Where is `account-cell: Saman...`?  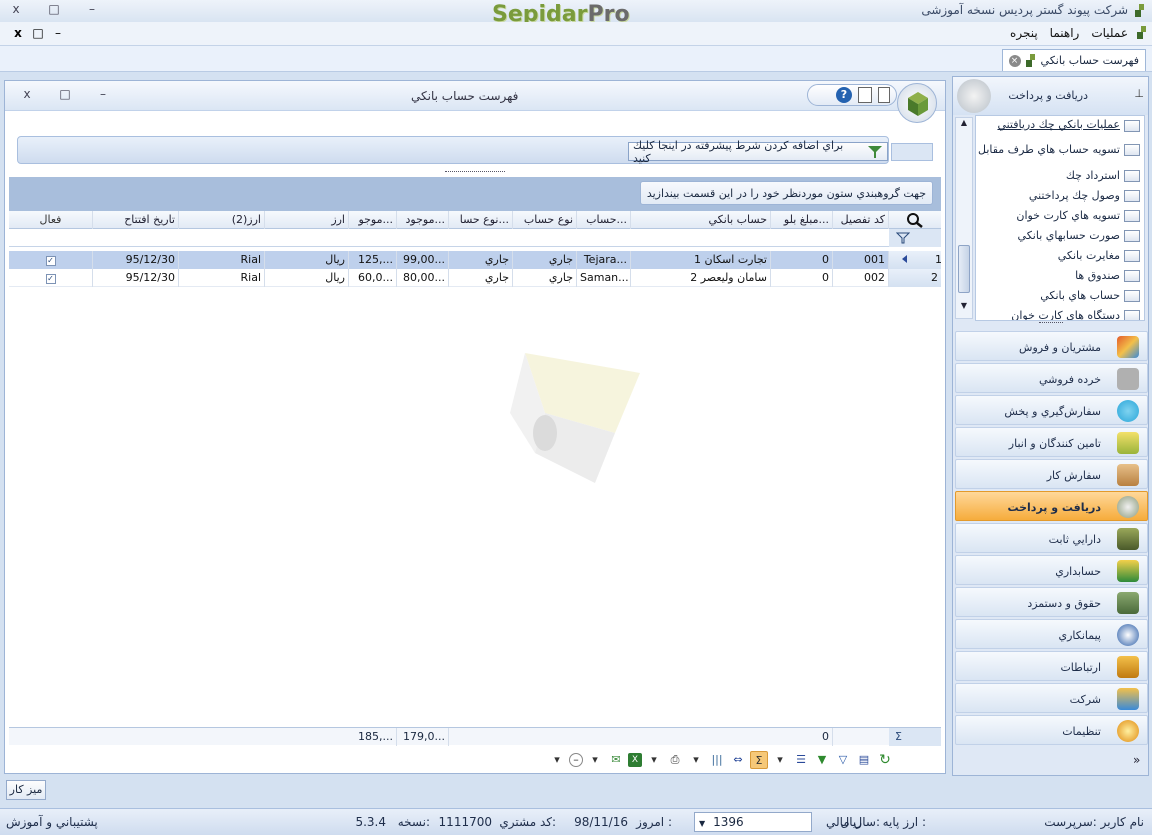 account-cell: Saman... is located at coordinates (604, 278).